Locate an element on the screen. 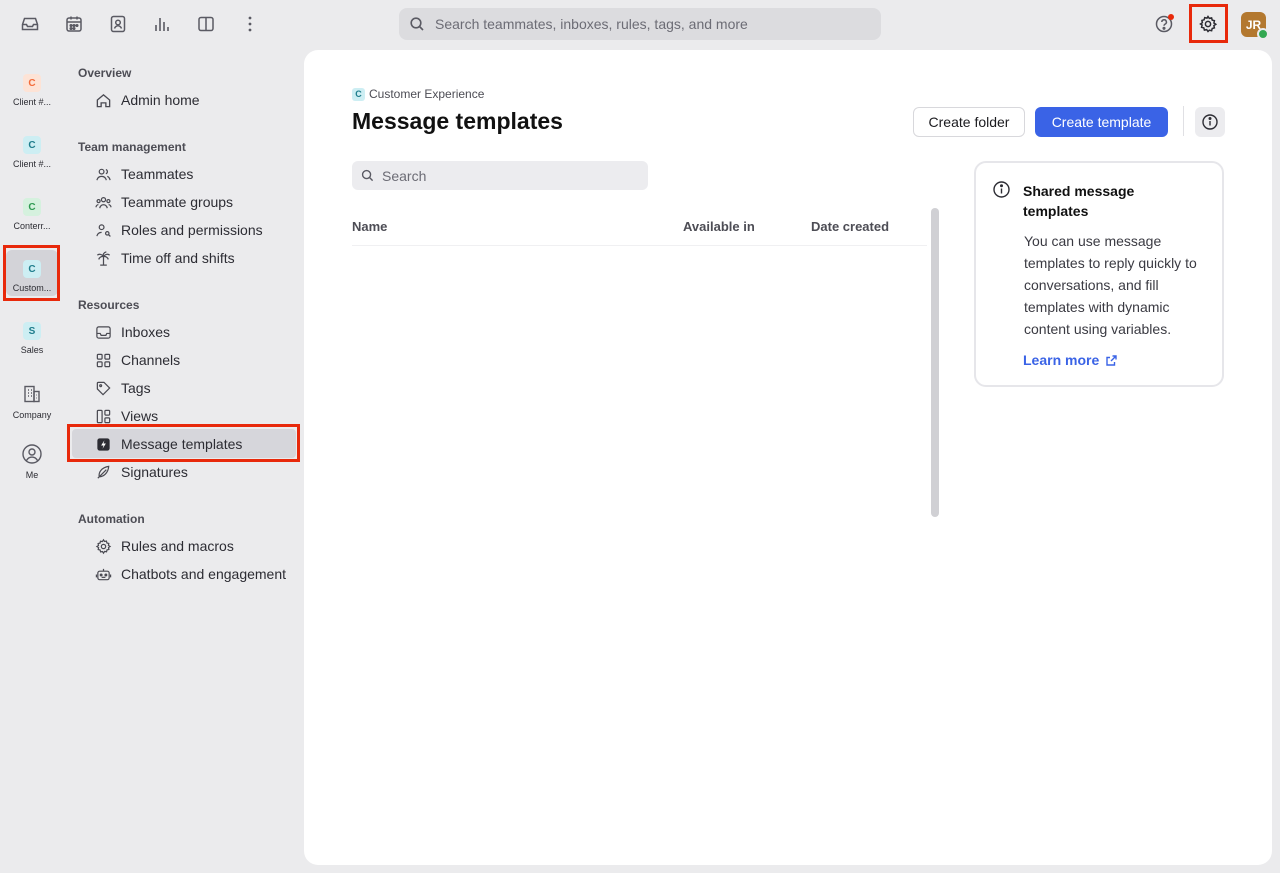 The width and height of the screenshot is (1280, 873). learn-more-link: Learn more is located at coordinates (1070, 360).